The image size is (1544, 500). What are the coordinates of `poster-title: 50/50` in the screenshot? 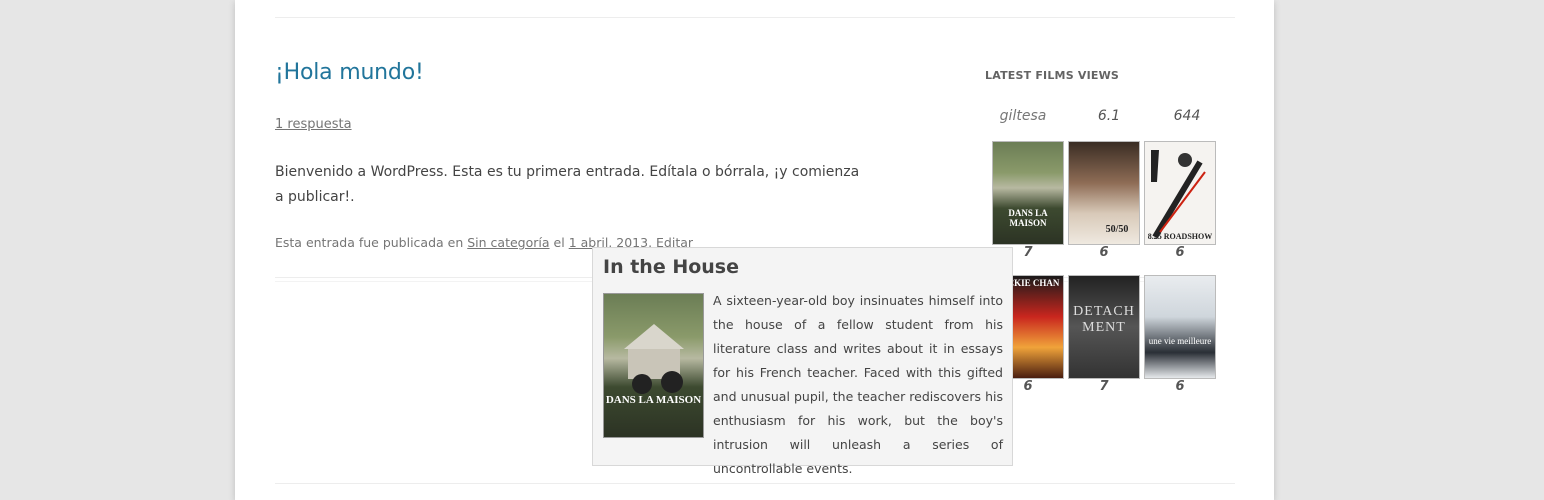 It's located at (1117, 229).